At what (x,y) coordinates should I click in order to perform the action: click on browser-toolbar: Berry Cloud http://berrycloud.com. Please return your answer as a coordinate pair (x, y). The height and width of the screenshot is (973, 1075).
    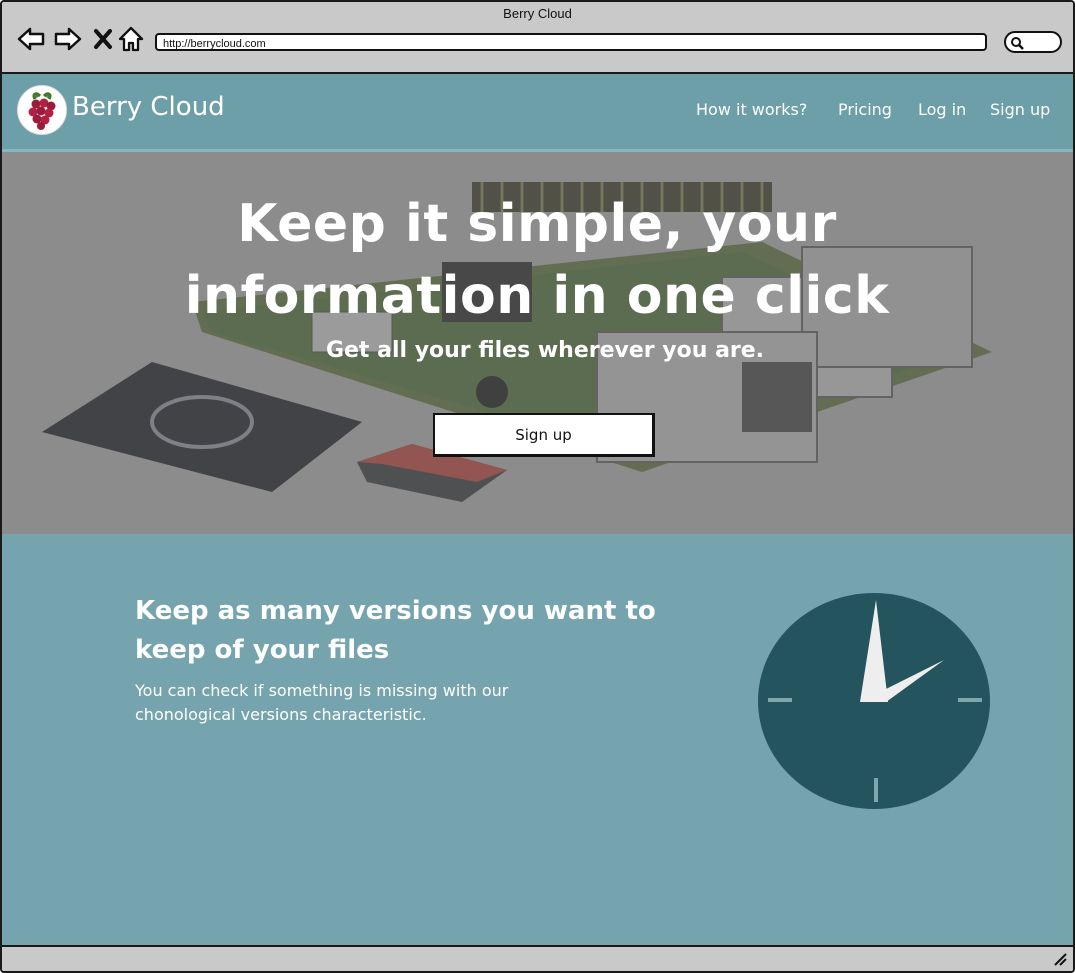
    Looking at the image, I should click on (537, 38).